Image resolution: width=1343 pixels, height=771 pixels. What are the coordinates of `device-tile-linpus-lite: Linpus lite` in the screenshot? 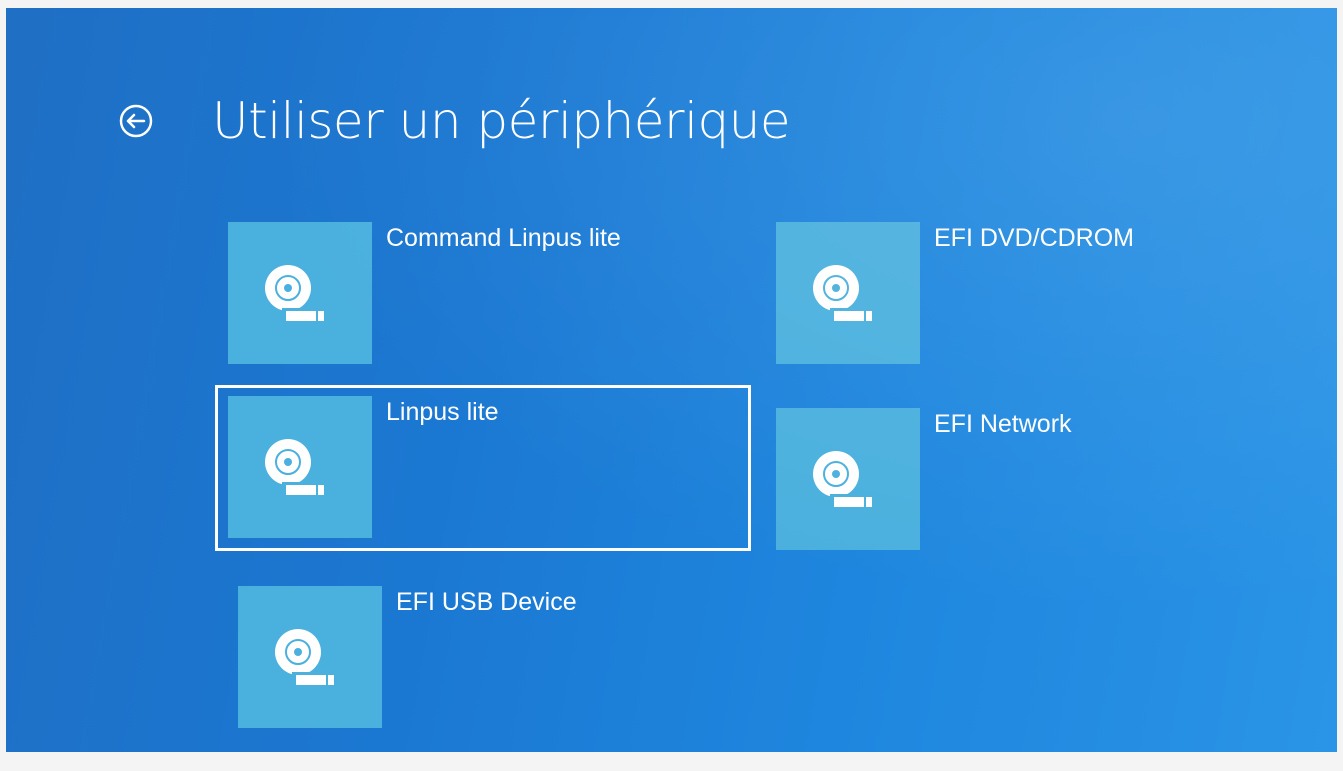 It's located at (483, 468).